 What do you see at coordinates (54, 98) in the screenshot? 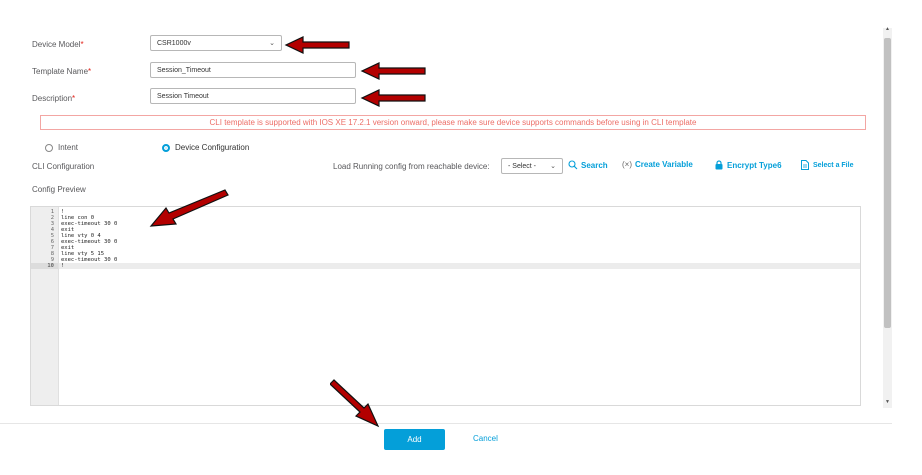
I see `description-label: Description*` at bounding box center [54, 98].